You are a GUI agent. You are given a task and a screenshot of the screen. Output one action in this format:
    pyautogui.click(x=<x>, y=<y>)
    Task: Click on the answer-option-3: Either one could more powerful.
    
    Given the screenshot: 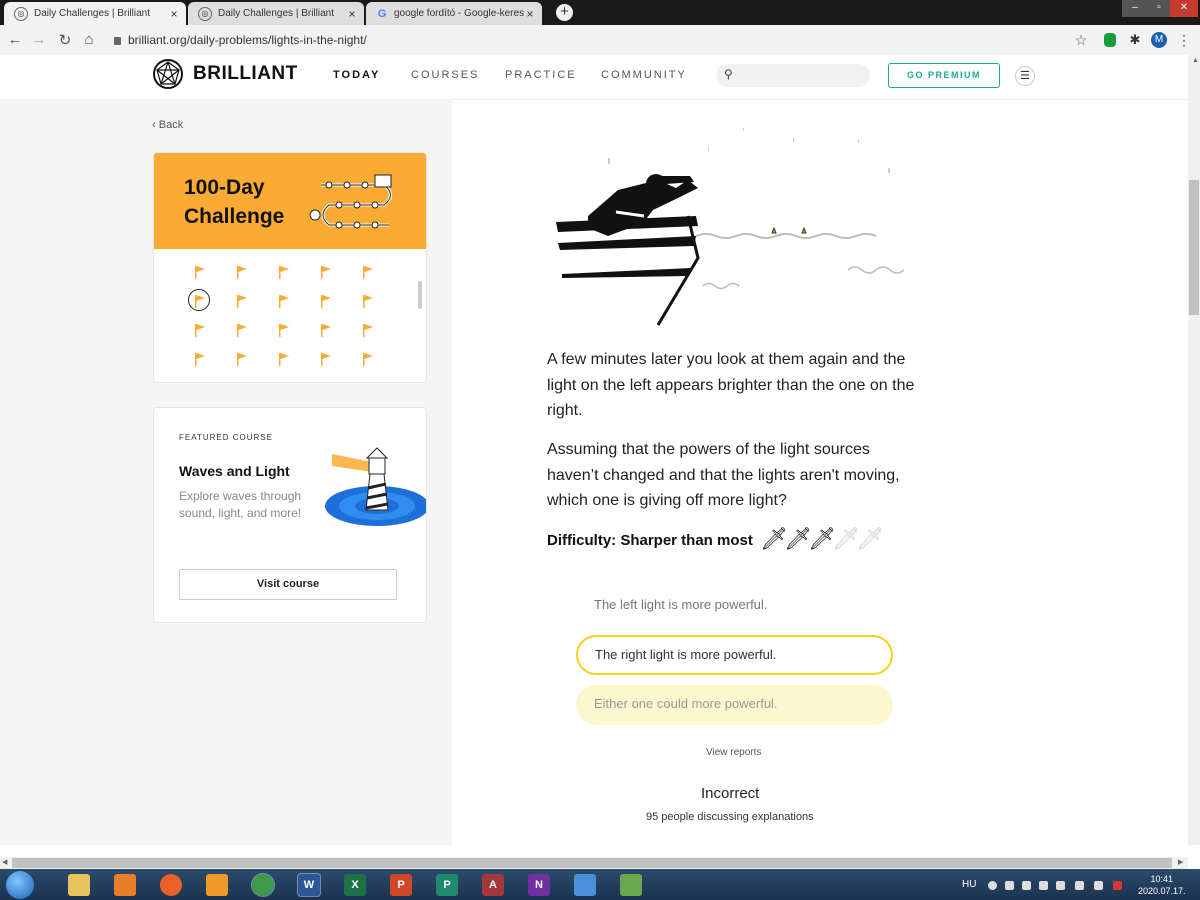 What is the action you would take?
    pyautogui.click(x=734, y=705)
    